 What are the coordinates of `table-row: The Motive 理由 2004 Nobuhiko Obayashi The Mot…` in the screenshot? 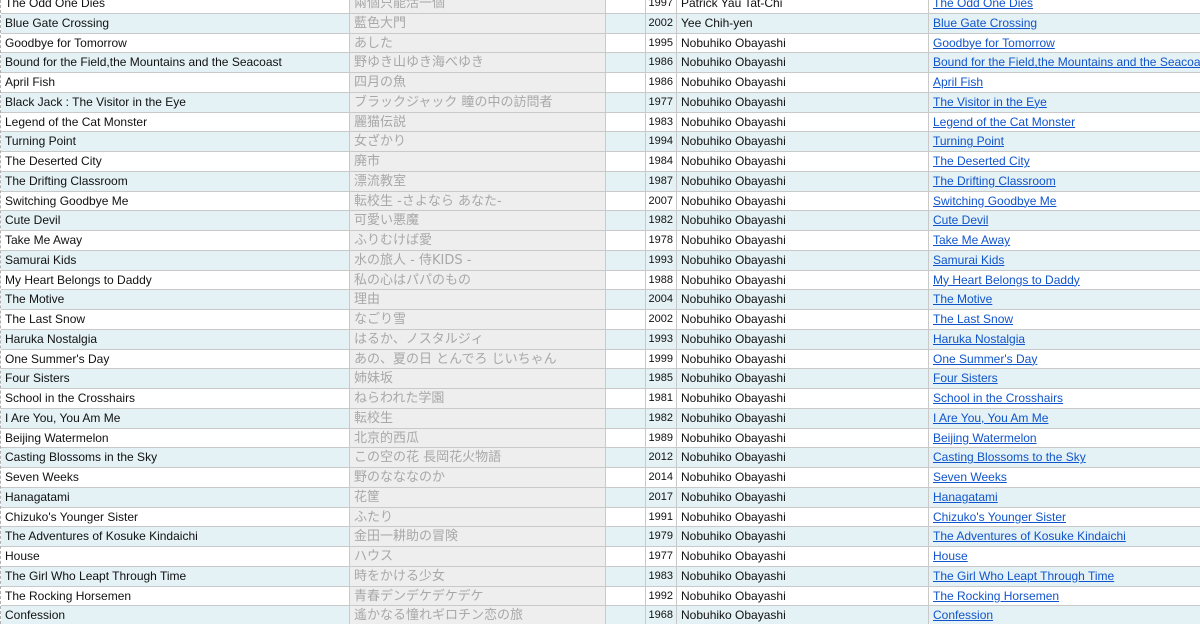 It's located at (600, 300).